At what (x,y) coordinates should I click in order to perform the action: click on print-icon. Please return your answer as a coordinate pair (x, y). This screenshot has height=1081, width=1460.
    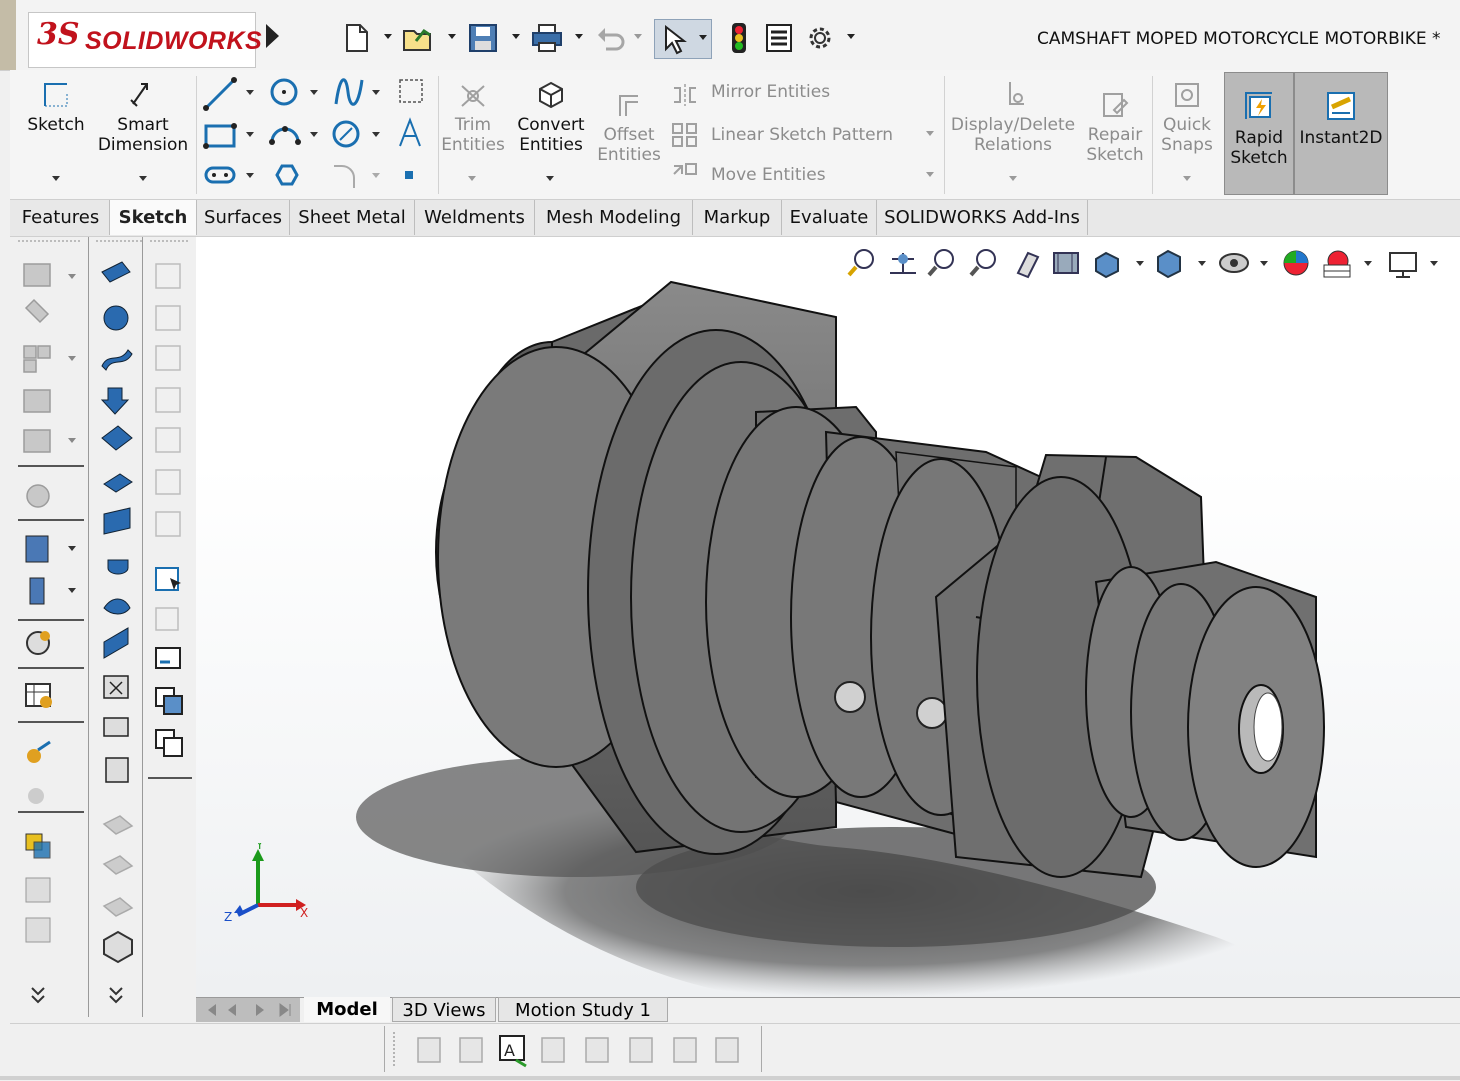
    Looking at the image, I should click on (547, 38).